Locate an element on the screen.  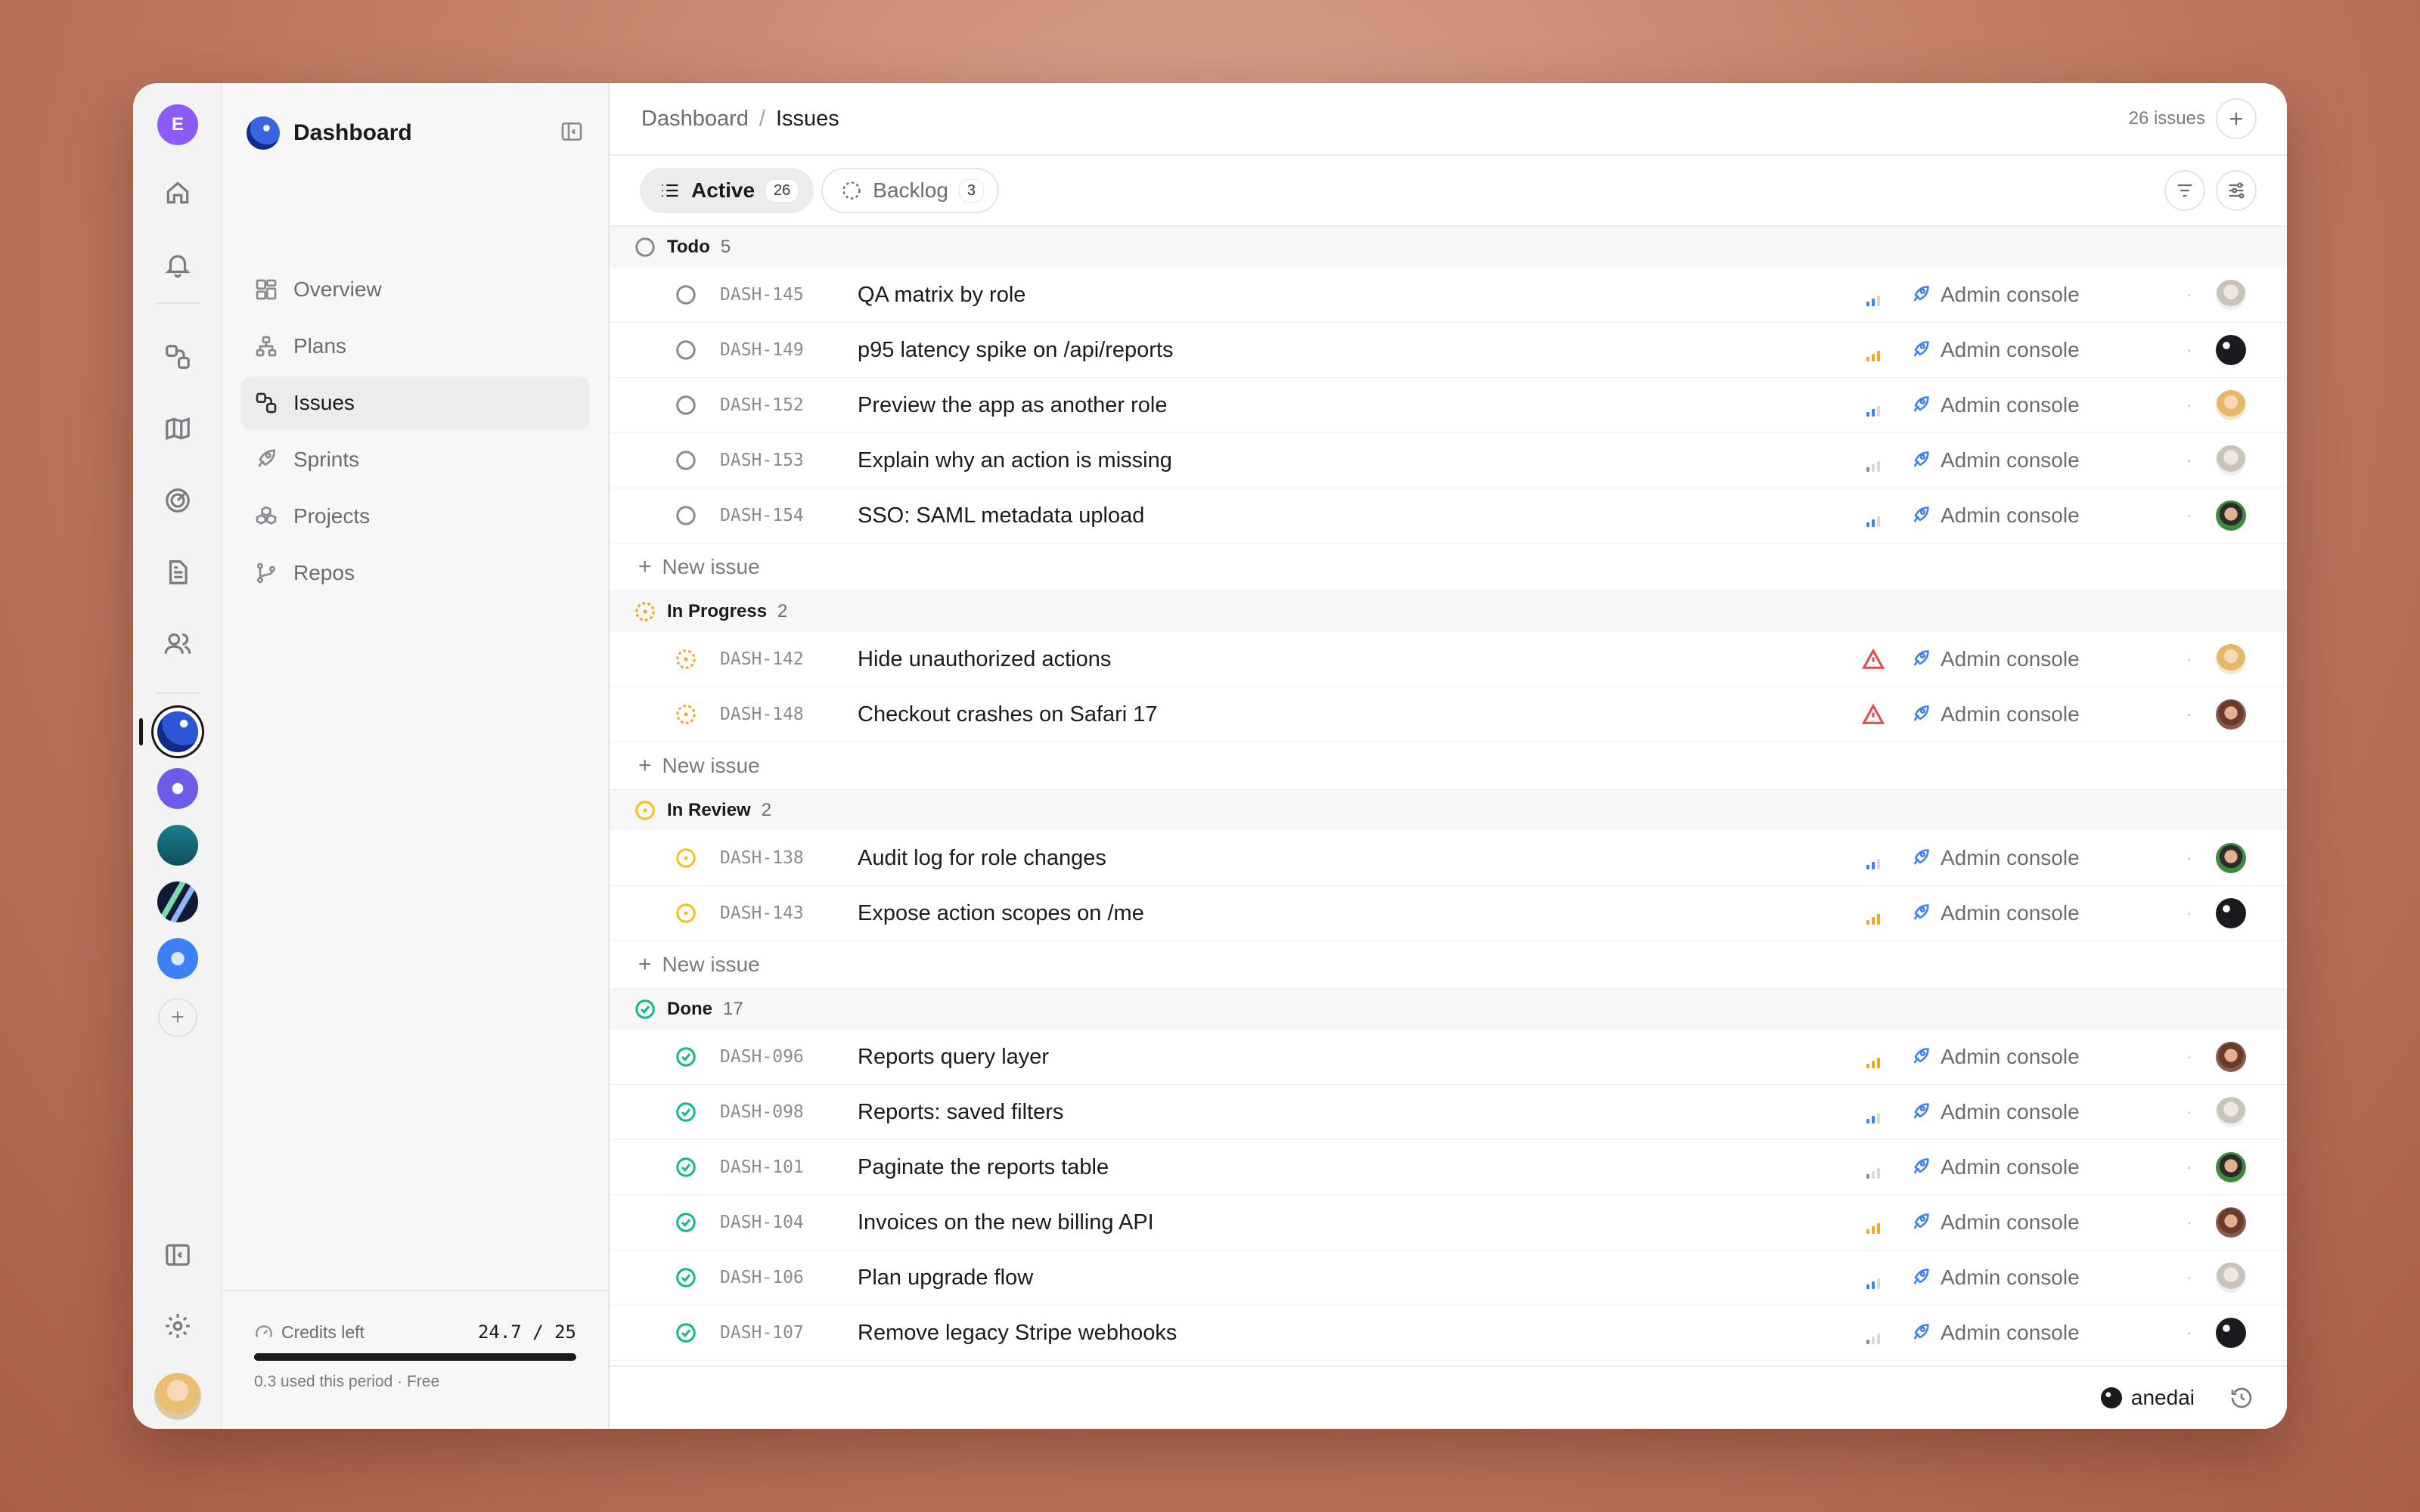
issue-row: DASH-106 Plan upgrade flow Admin console · is located at coordinates (1448, 1278).